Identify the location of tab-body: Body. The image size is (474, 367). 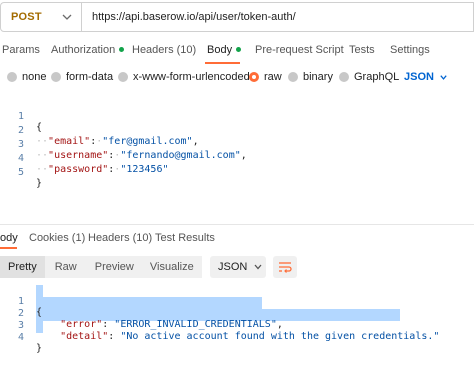
(224, 50).